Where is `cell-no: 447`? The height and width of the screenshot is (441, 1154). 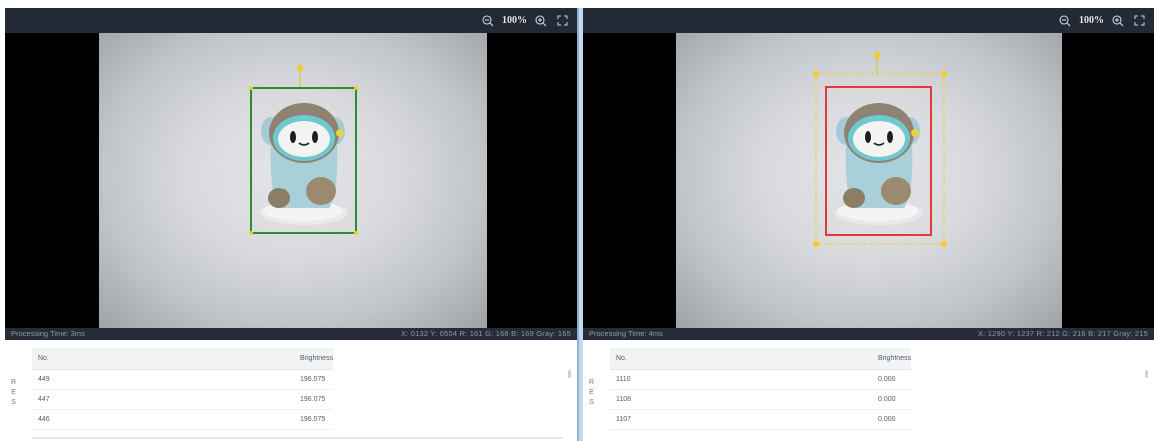
cell-no: 447 is located at coordinates (163, 399).